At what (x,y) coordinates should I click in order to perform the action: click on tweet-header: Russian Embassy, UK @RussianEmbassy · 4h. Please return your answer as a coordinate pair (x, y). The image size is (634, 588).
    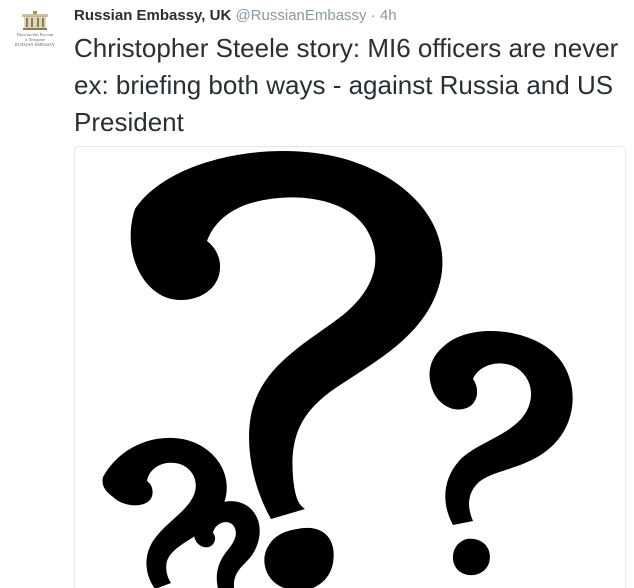
    Looking at the image, I should click on (235, 16).